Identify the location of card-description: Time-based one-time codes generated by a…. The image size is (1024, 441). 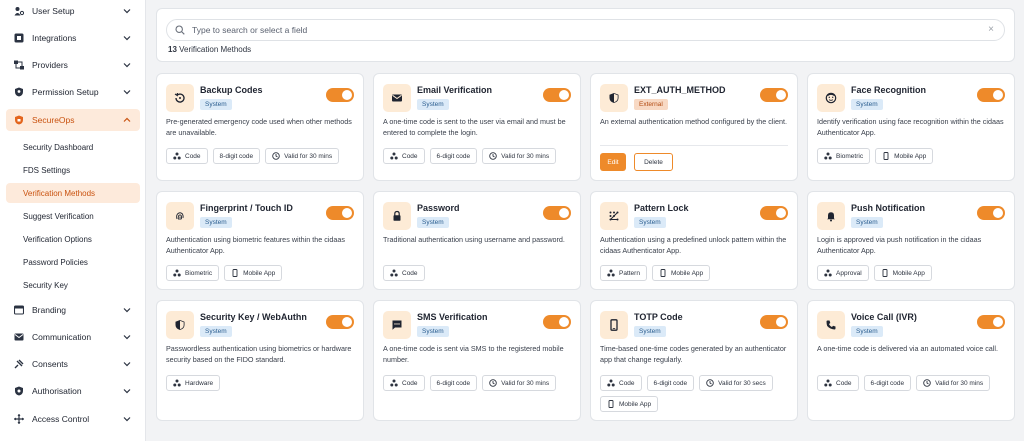
(693, 354).